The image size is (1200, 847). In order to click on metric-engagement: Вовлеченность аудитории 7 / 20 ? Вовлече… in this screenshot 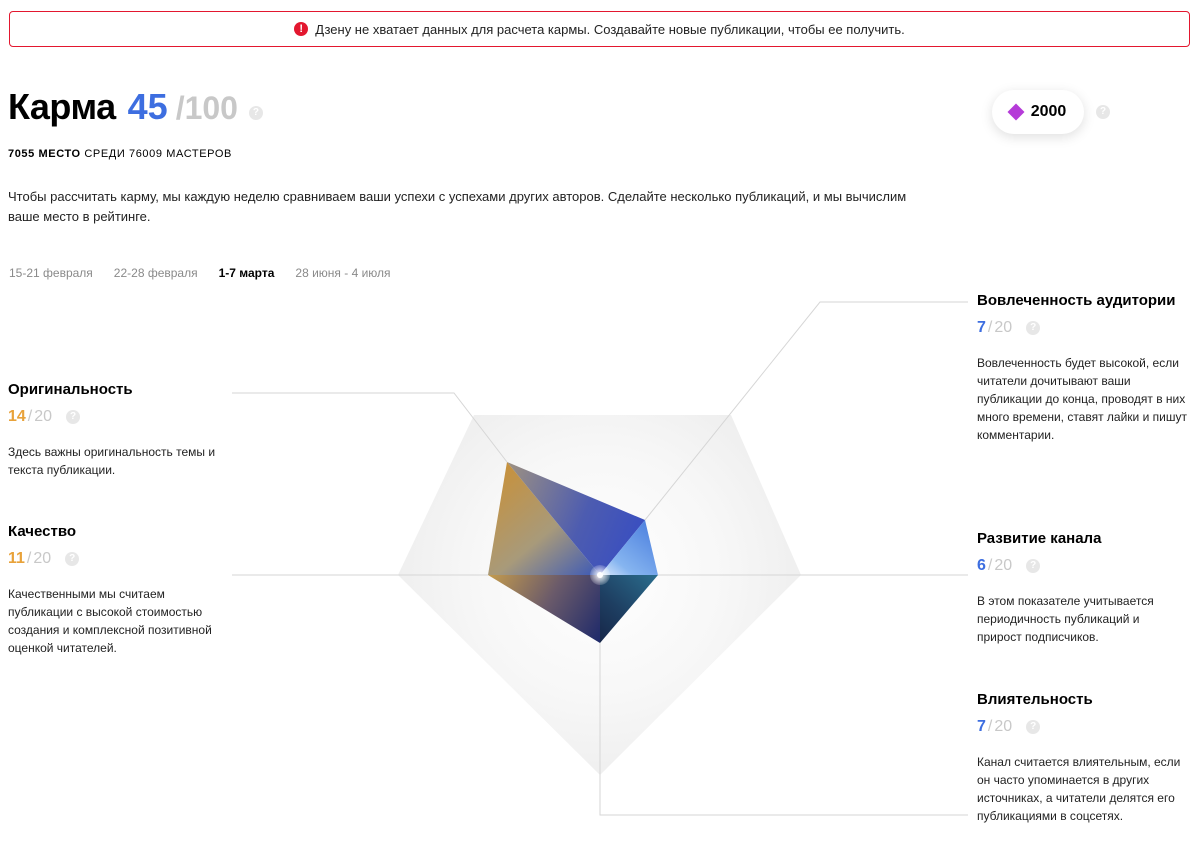, I will do `click(1084, 368)`.